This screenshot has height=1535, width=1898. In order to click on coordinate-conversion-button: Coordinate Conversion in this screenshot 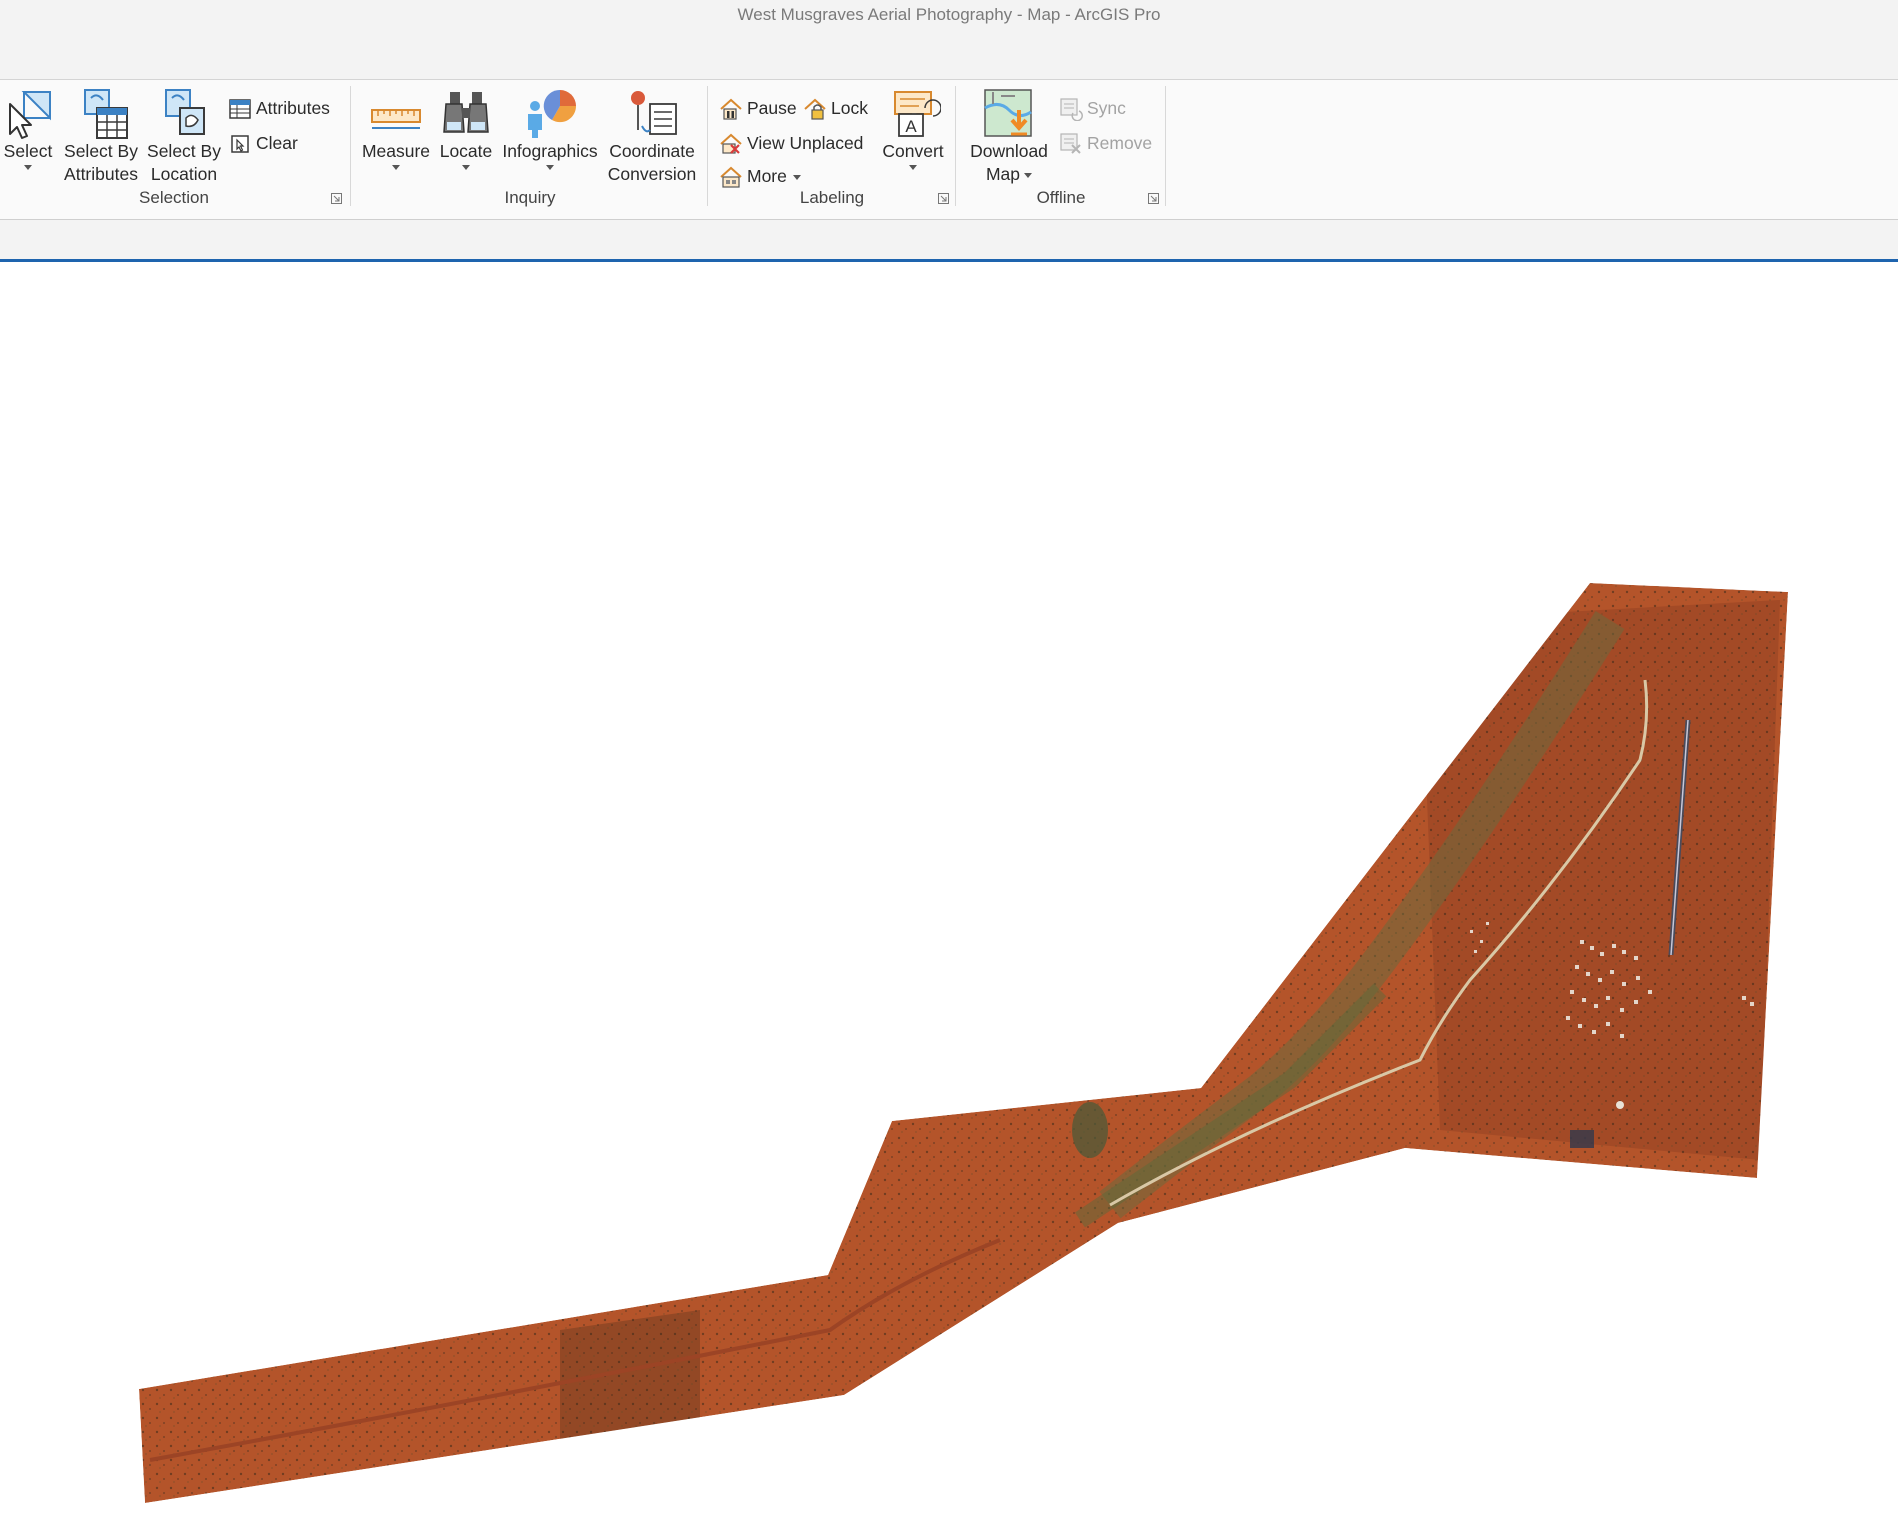, I will do `click(652, 136)`.